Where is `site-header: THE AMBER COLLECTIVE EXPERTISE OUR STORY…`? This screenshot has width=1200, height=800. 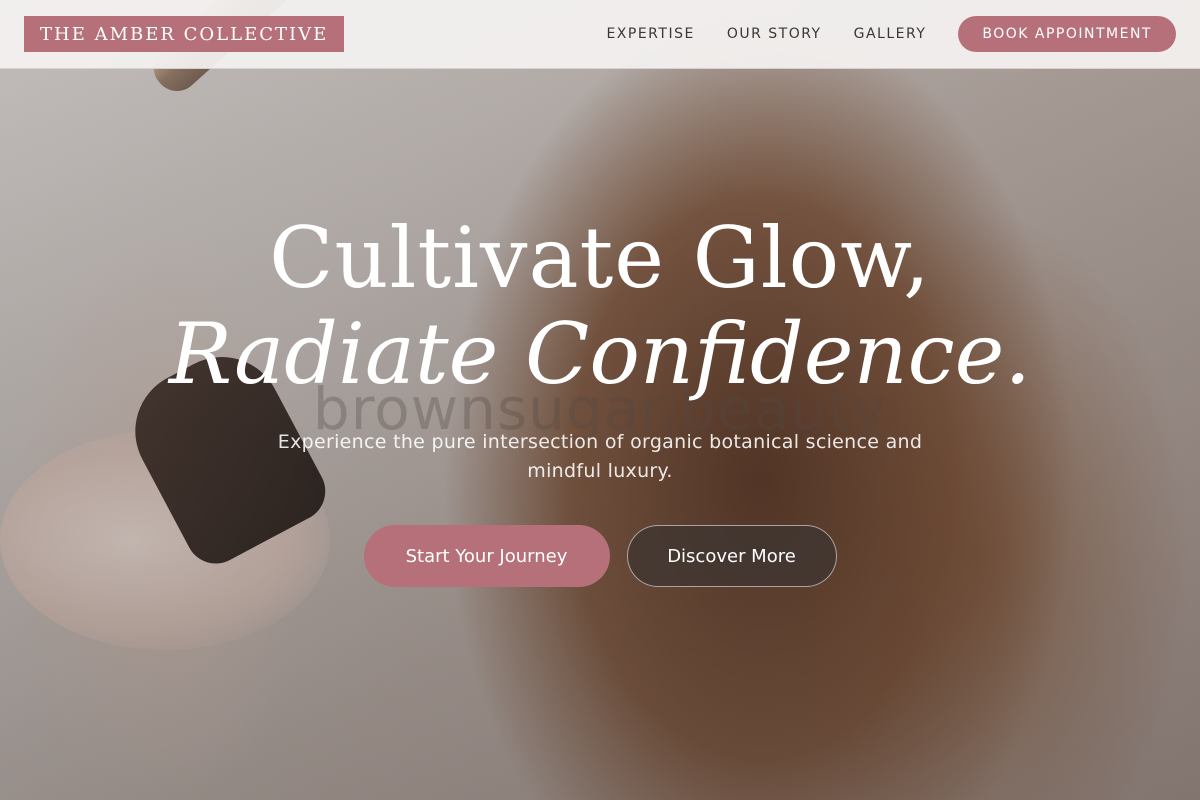
site-header: THE AMBER COLLECTIVE EXPERTISE OUR STORY… is located at coordinates (600, 34).